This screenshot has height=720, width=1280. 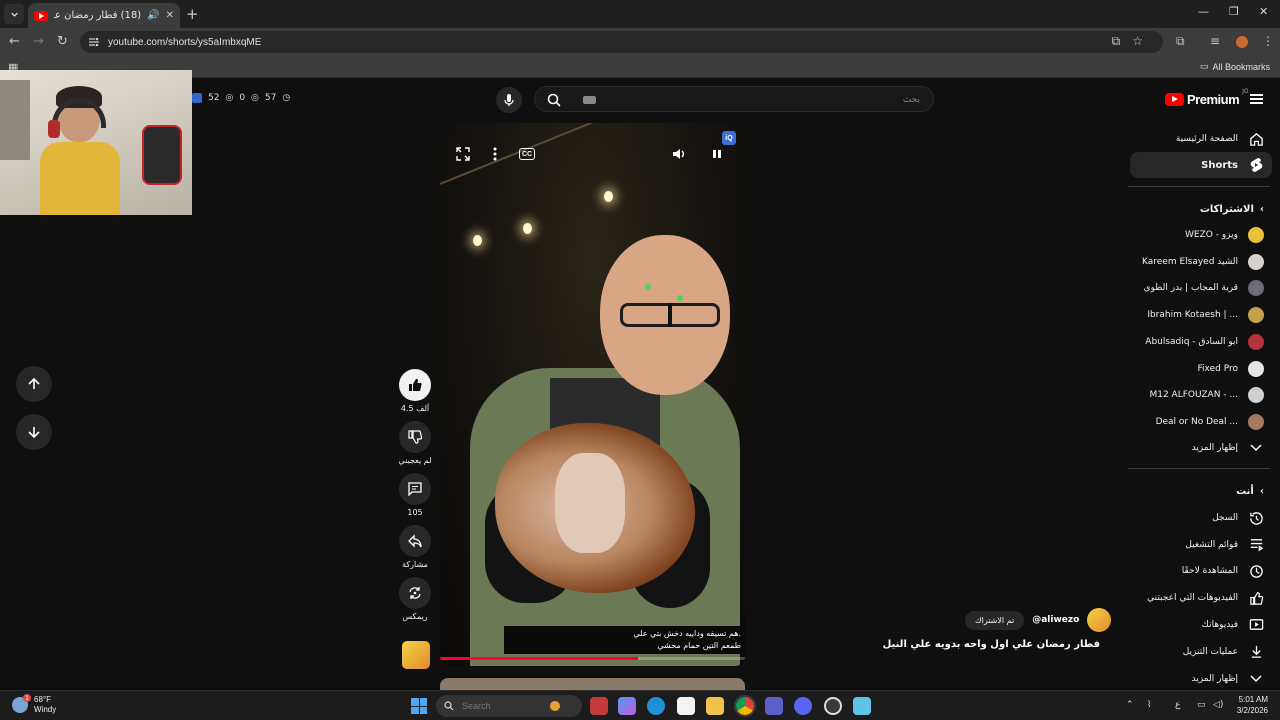 What do you see at coordinates (1268, 41) in the screenshot?
I see `browser-menu-icon: ⋮` at bounding box center [1268, 41].